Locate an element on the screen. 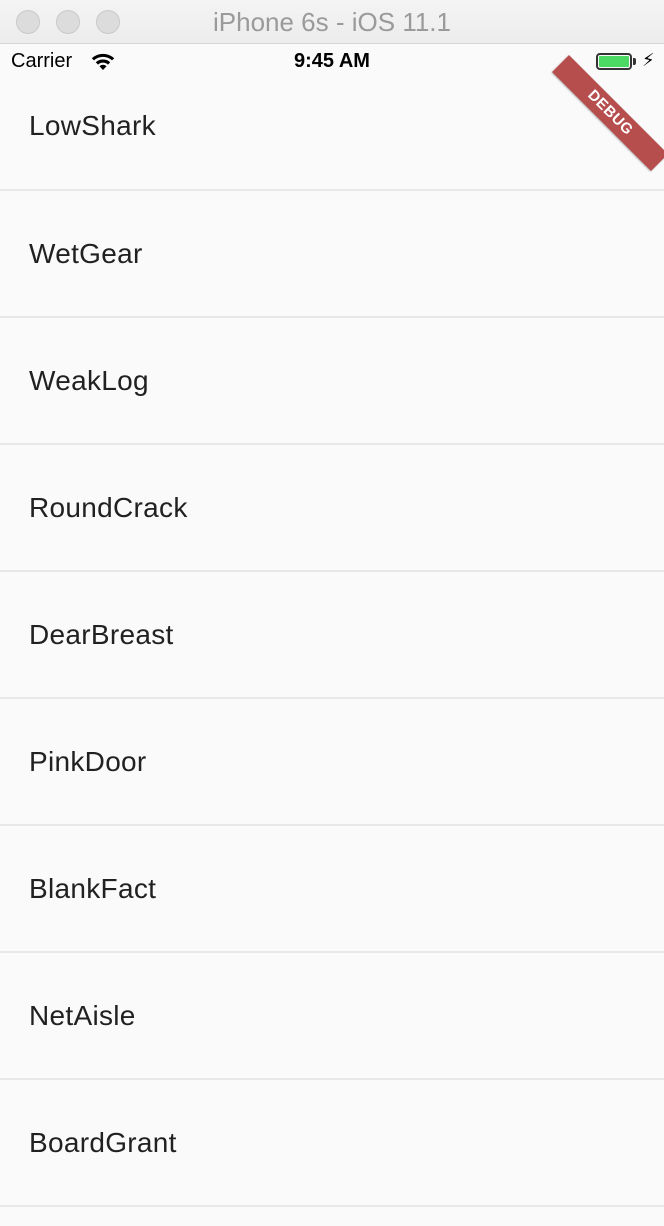 The image size is (664, 1226). list-item-label: WetGear is located at coordinates (86, 253).